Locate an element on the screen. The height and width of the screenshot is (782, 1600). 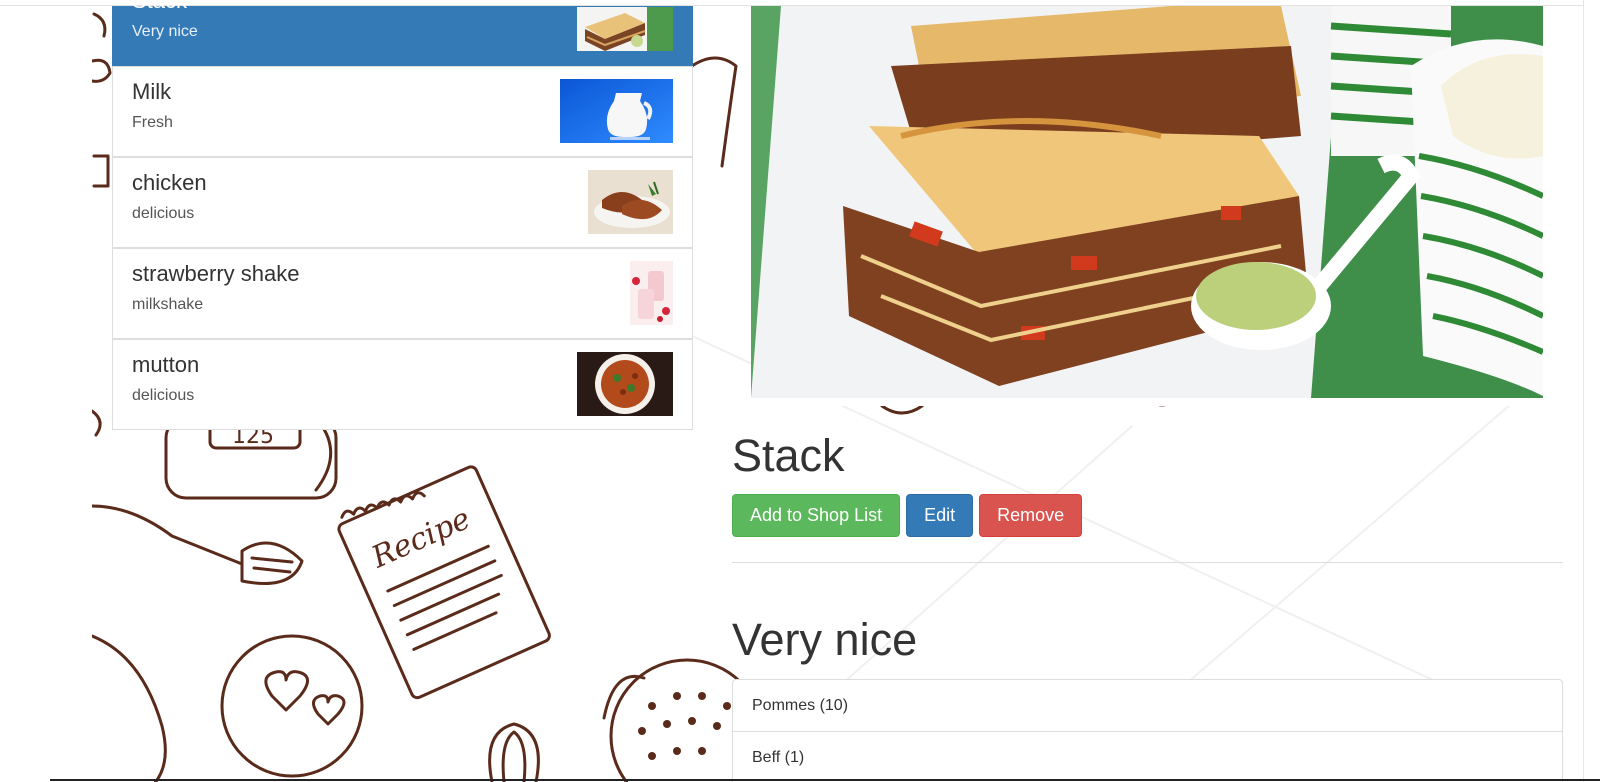
bottom-border is located at coordinates (825, 780).